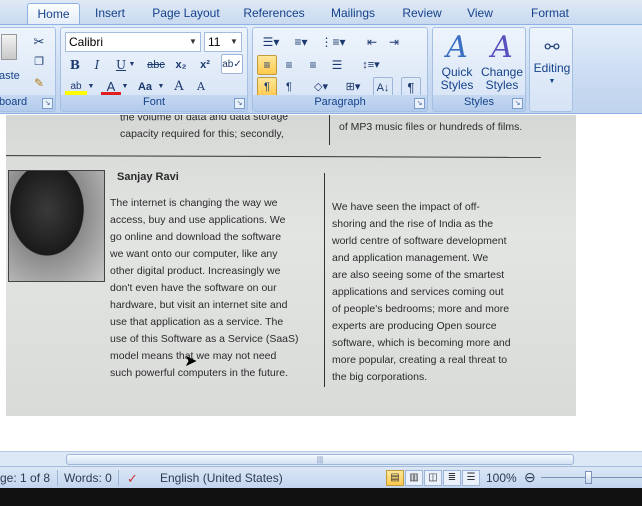 Image resolution: width=642 pixels, height=506 pixels. Describe the element at coordinates (274, 156) in the screenshot. I see `section-divider` at that location.